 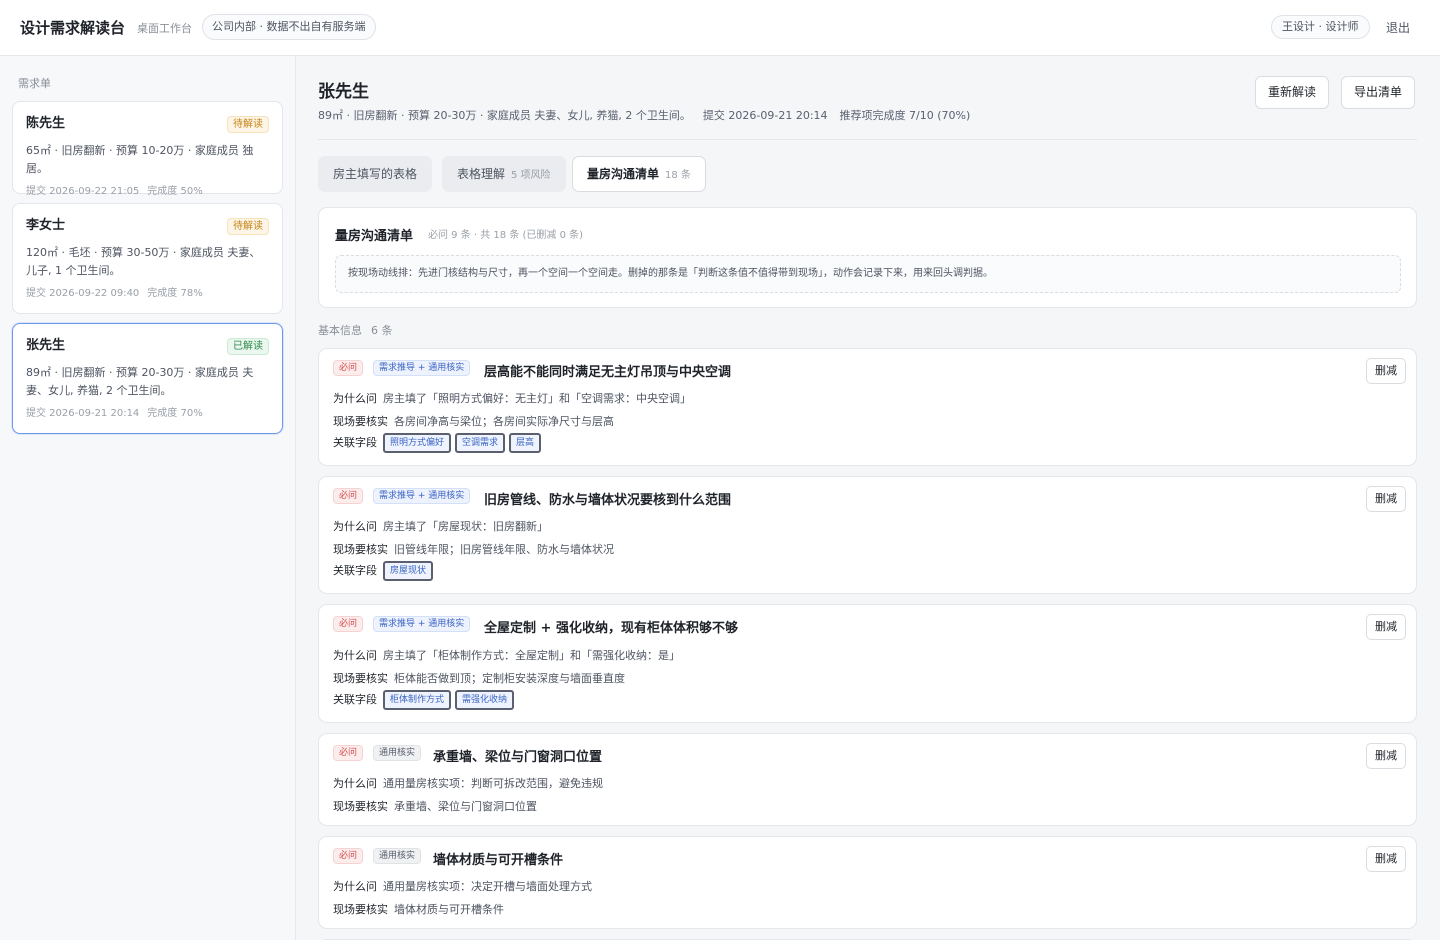 What do you see at coordinates (480, 443) in the screenshot?
I see `field-chip: 空调需求` at bounding box center [480, 443].